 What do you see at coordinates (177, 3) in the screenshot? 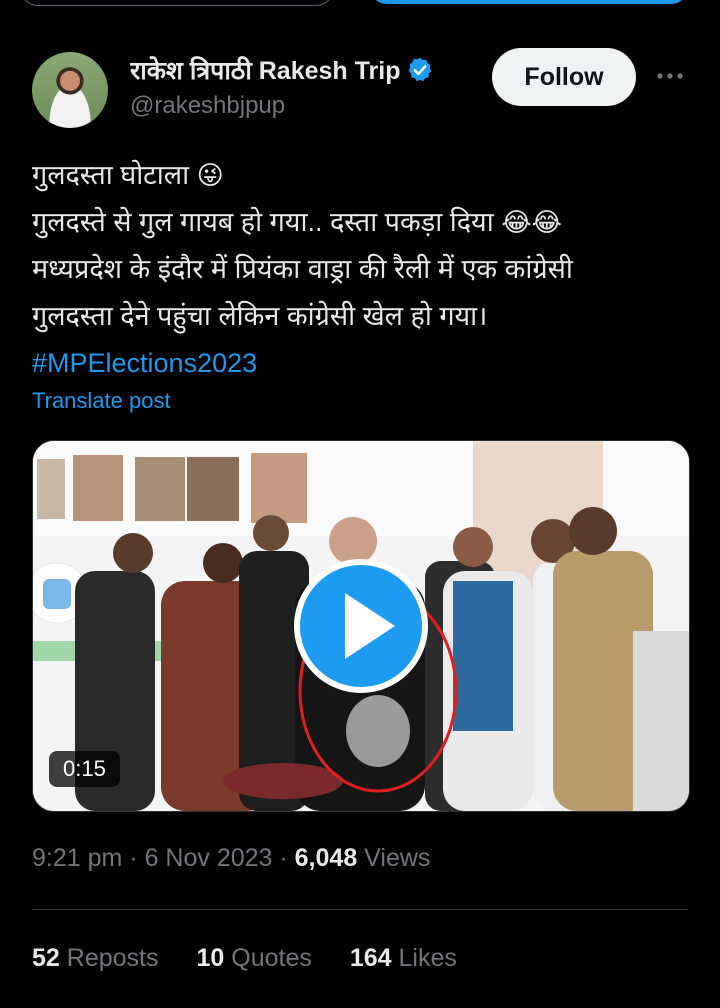
I see `top-tab-left` at bounding box center [177, 3].